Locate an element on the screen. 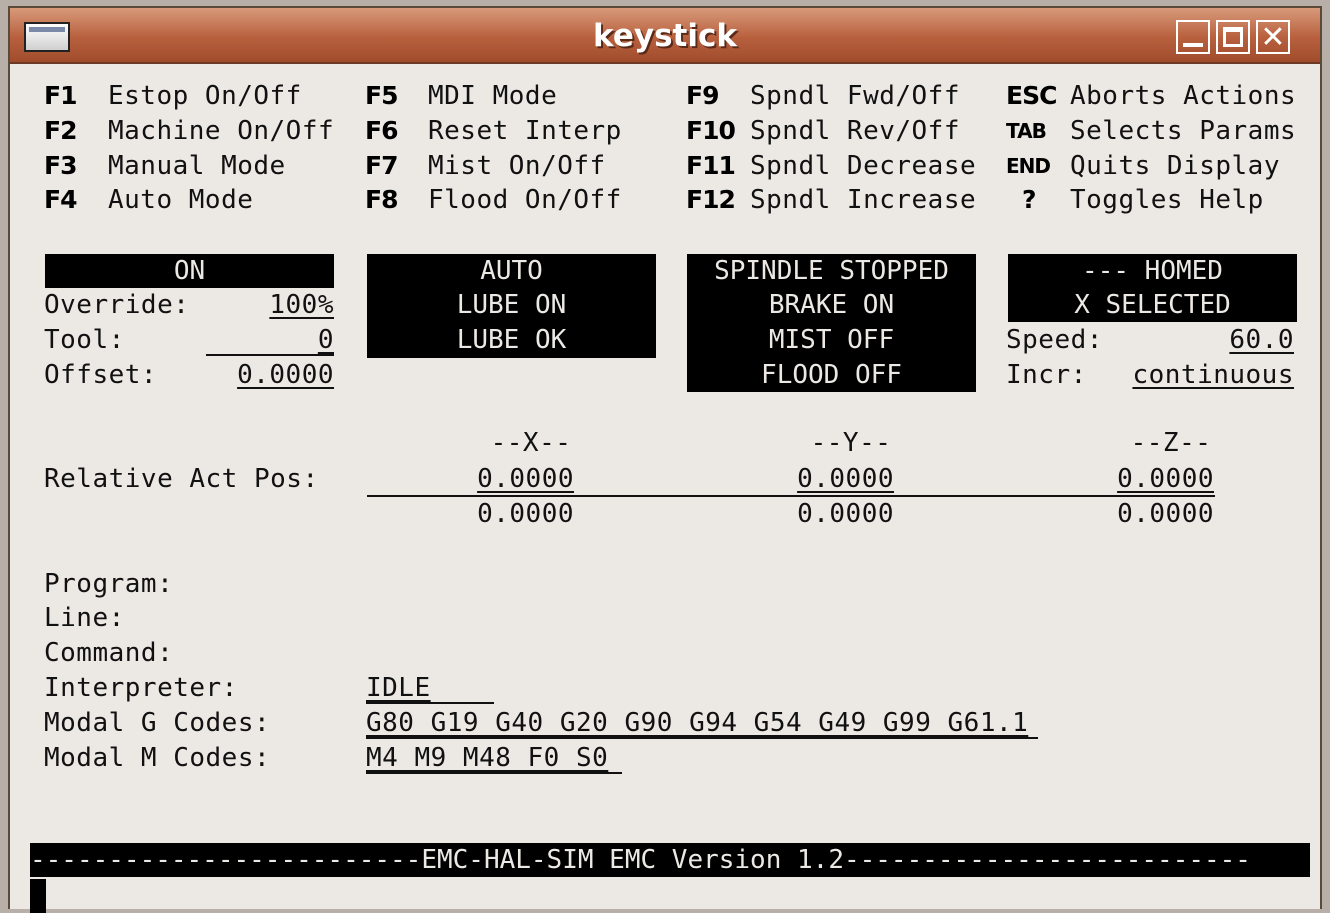 The height and width of the screenshot is (913, 1330). key-tab: TAB is located at coordinates (1026, 131).